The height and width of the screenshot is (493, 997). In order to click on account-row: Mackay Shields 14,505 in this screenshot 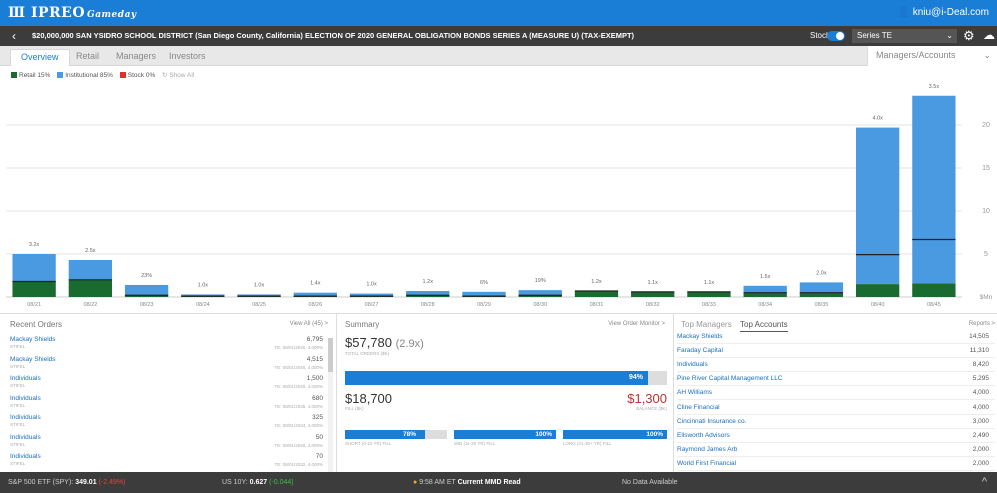, I will do `click(836, 337)`.